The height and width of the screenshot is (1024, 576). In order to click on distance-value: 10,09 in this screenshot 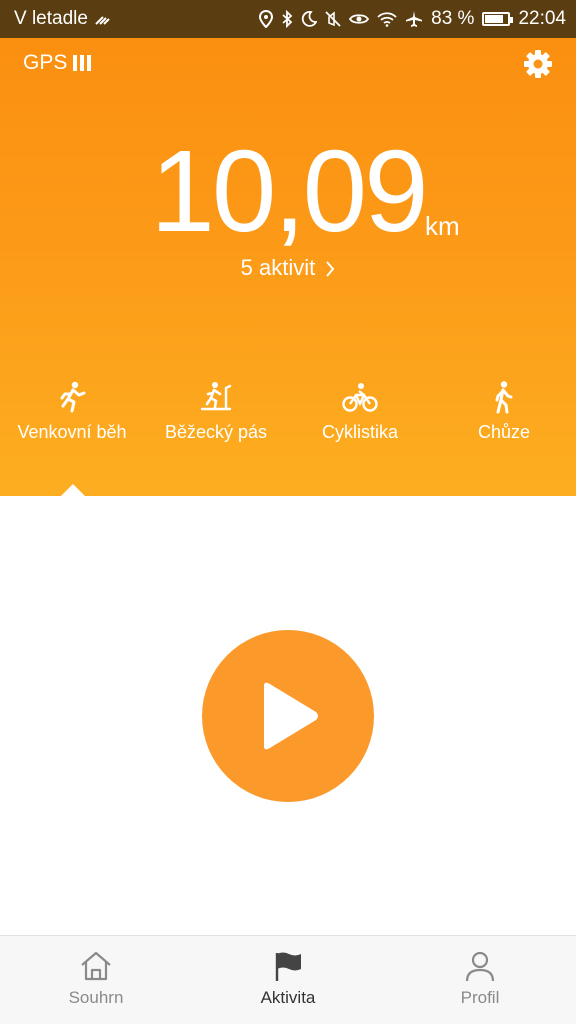, I will do `click(289, 191)`.